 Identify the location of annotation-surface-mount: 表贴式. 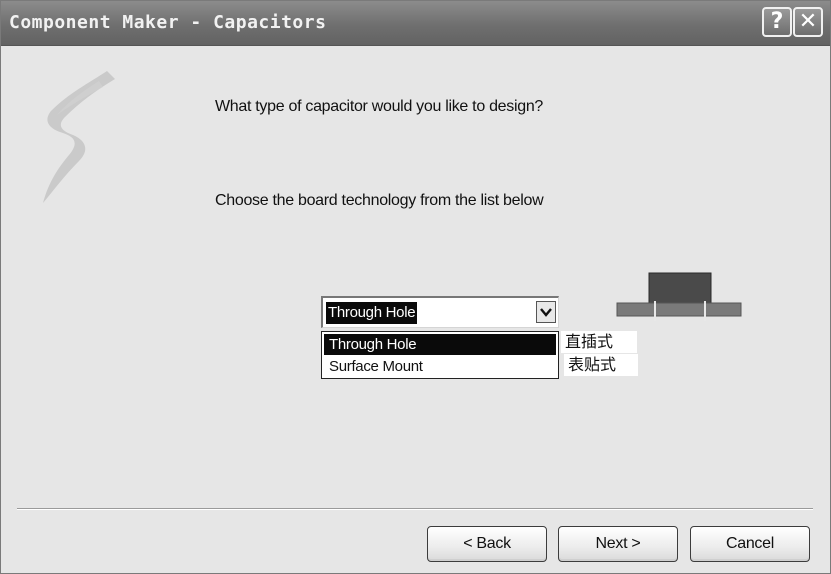
(601, 365).